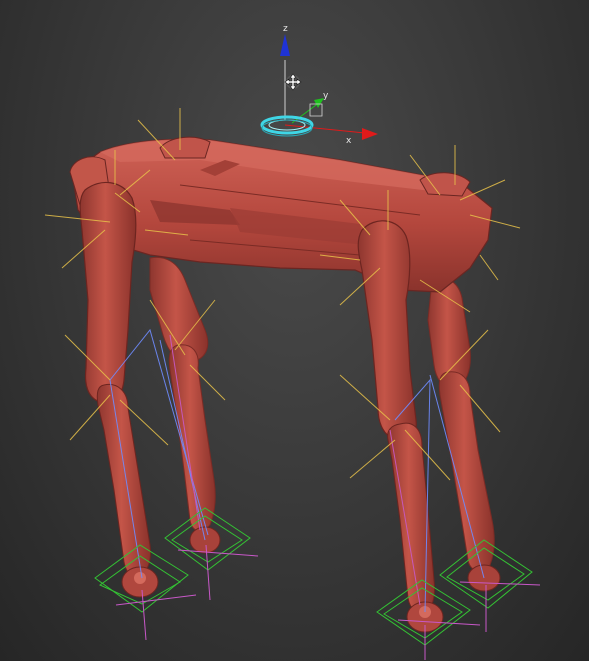 This screenshot has height=661, width=589. I want to click on x-axis-arrow, so click(370, 134).